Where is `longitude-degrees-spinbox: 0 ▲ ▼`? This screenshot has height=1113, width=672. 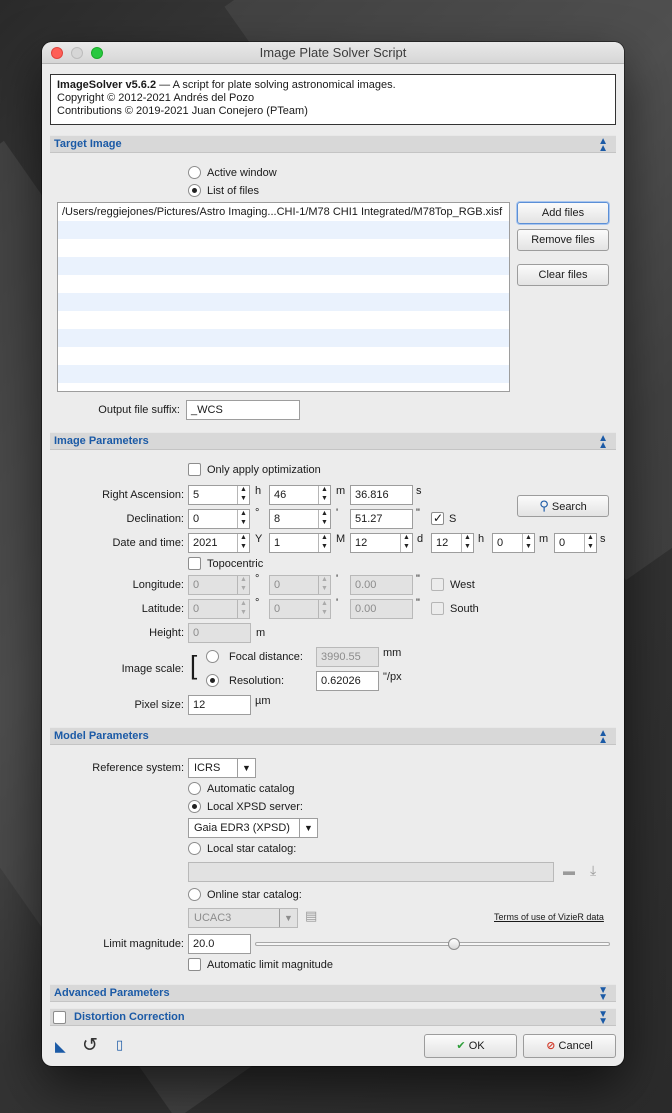
longitude-degrees-spinbox: 0 ▲ ▼ is located at coordinates (219, 585).